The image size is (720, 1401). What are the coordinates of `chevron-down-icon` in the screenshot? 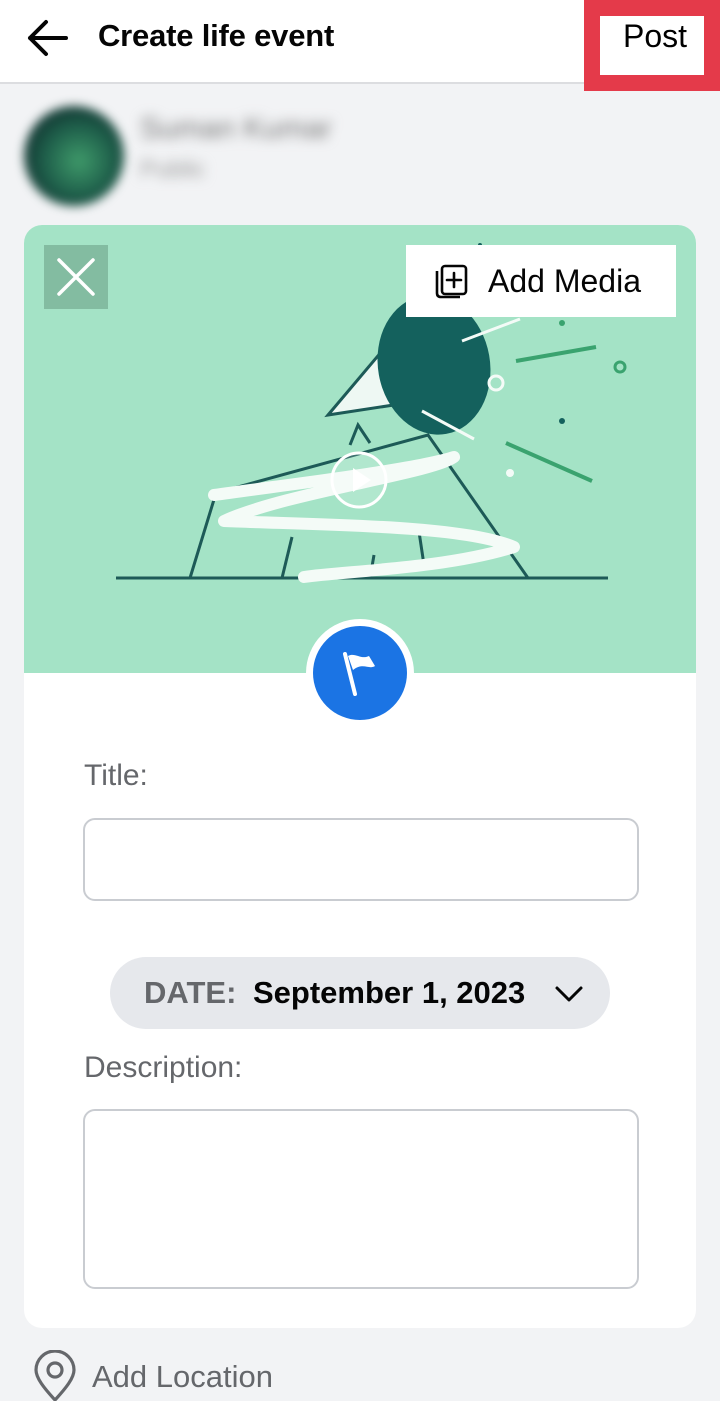 It's located at (569, 994).